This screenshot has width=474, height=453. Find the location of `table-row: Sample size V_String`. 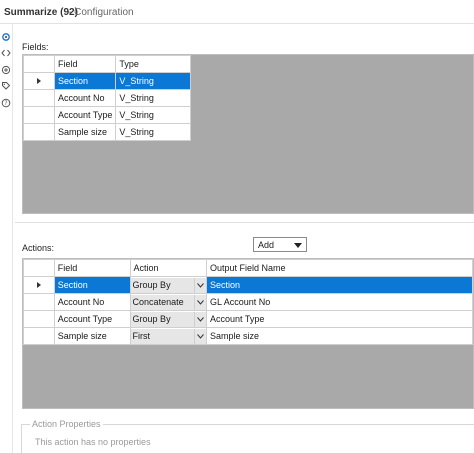

table-row: Sample size V_String is located at coordinates (107, 132).